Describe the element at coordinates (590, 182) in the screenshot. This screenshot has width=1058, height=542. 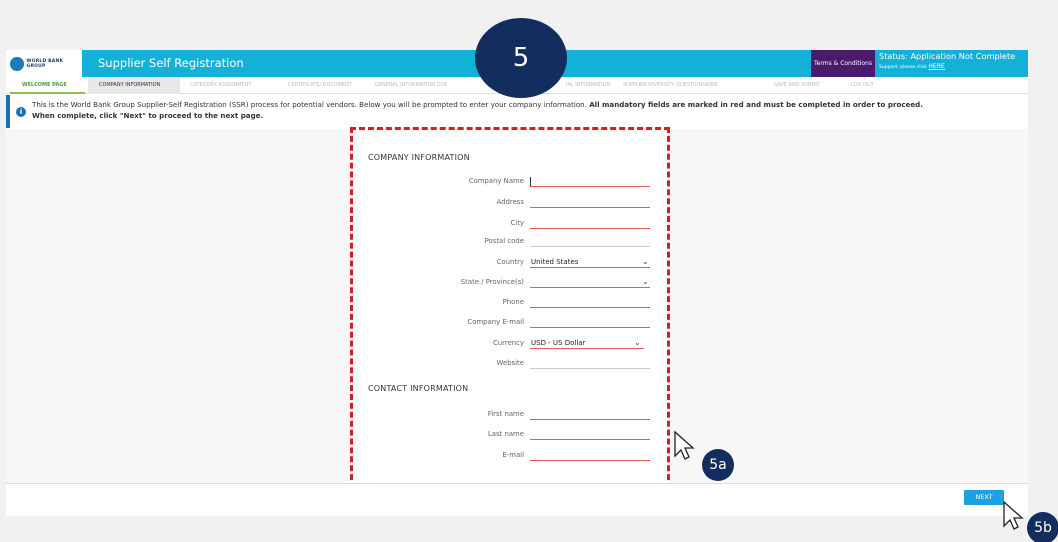
I see `company-name-input` at that location.